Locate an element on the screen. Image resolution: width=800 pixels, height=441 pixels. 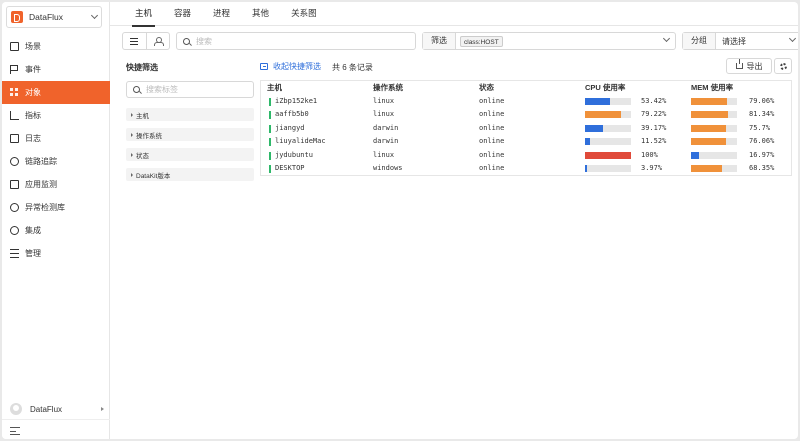
search-box is located at coordinates (296, 41).